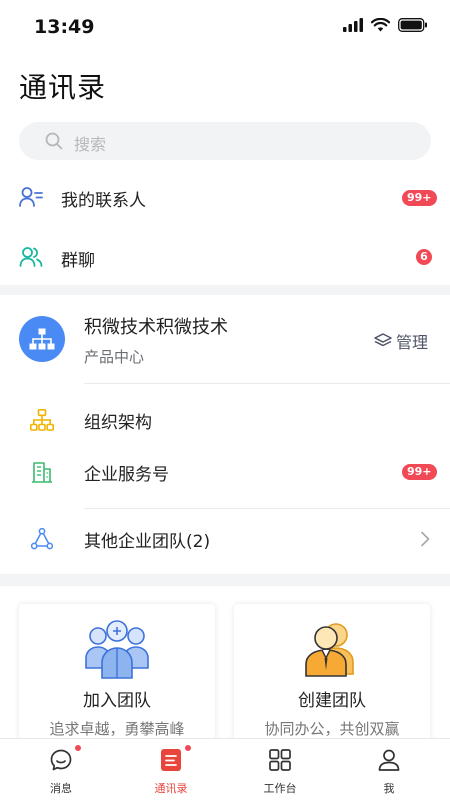 This screenshot has height=800, width=450. What do you see at coordinates (225, 539) in the screenshot?
I see `list-item-other-teams: 其他企业团队(2)` at bounding box center [225, 539].